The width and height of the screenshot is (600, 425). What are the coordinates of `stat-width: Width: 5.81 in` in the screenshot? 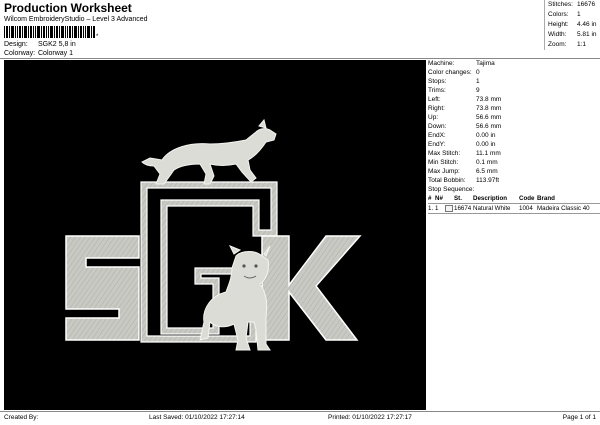 It's located at (572, 35).